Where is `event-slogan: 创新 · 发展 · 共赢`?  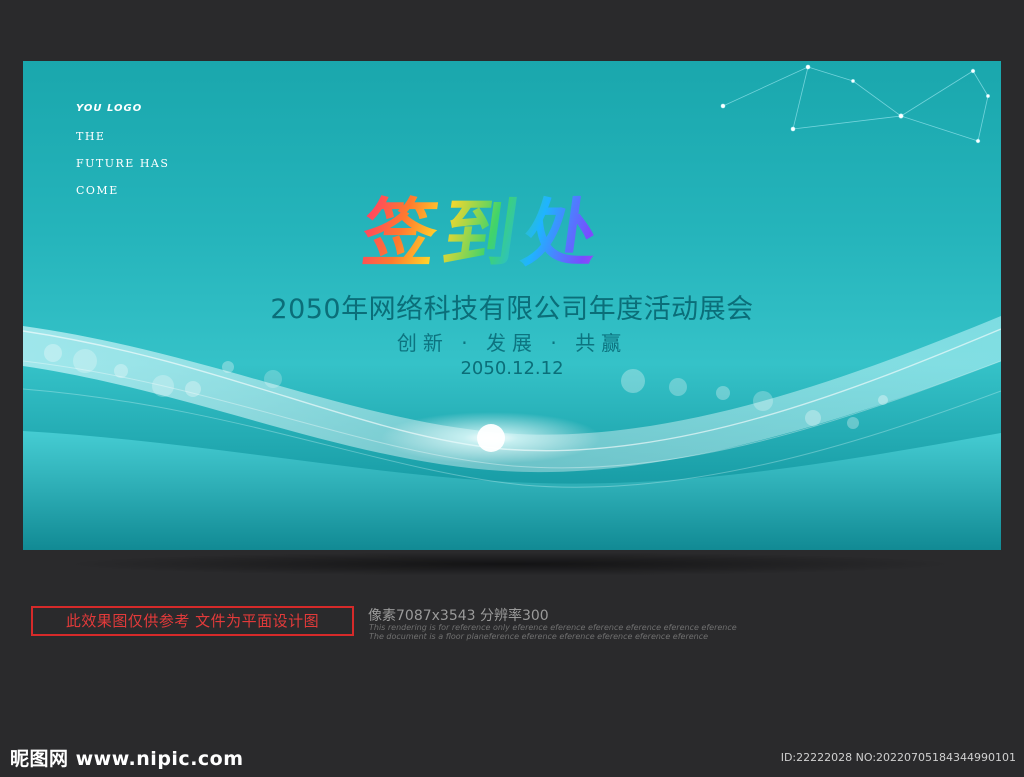
event-slogan: 创新 · 发展 · 共赢 is located at coordinates (512, 343).